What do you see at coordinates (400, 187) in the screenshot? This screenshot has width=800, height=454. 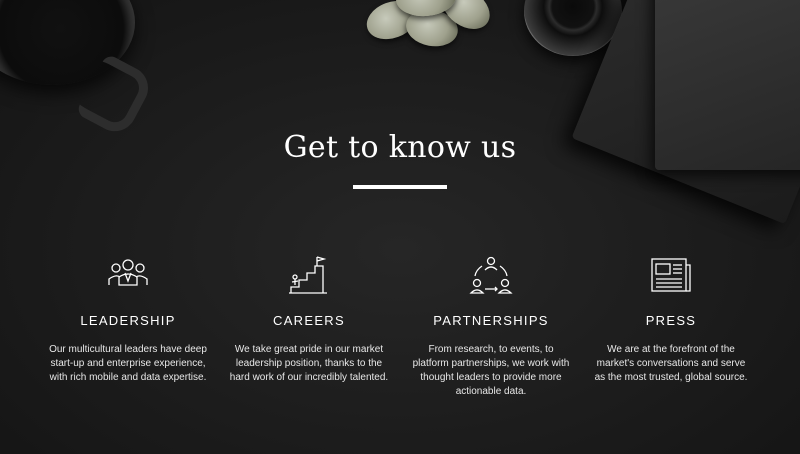 I see `title-underline` at bounding box center [400, 187].